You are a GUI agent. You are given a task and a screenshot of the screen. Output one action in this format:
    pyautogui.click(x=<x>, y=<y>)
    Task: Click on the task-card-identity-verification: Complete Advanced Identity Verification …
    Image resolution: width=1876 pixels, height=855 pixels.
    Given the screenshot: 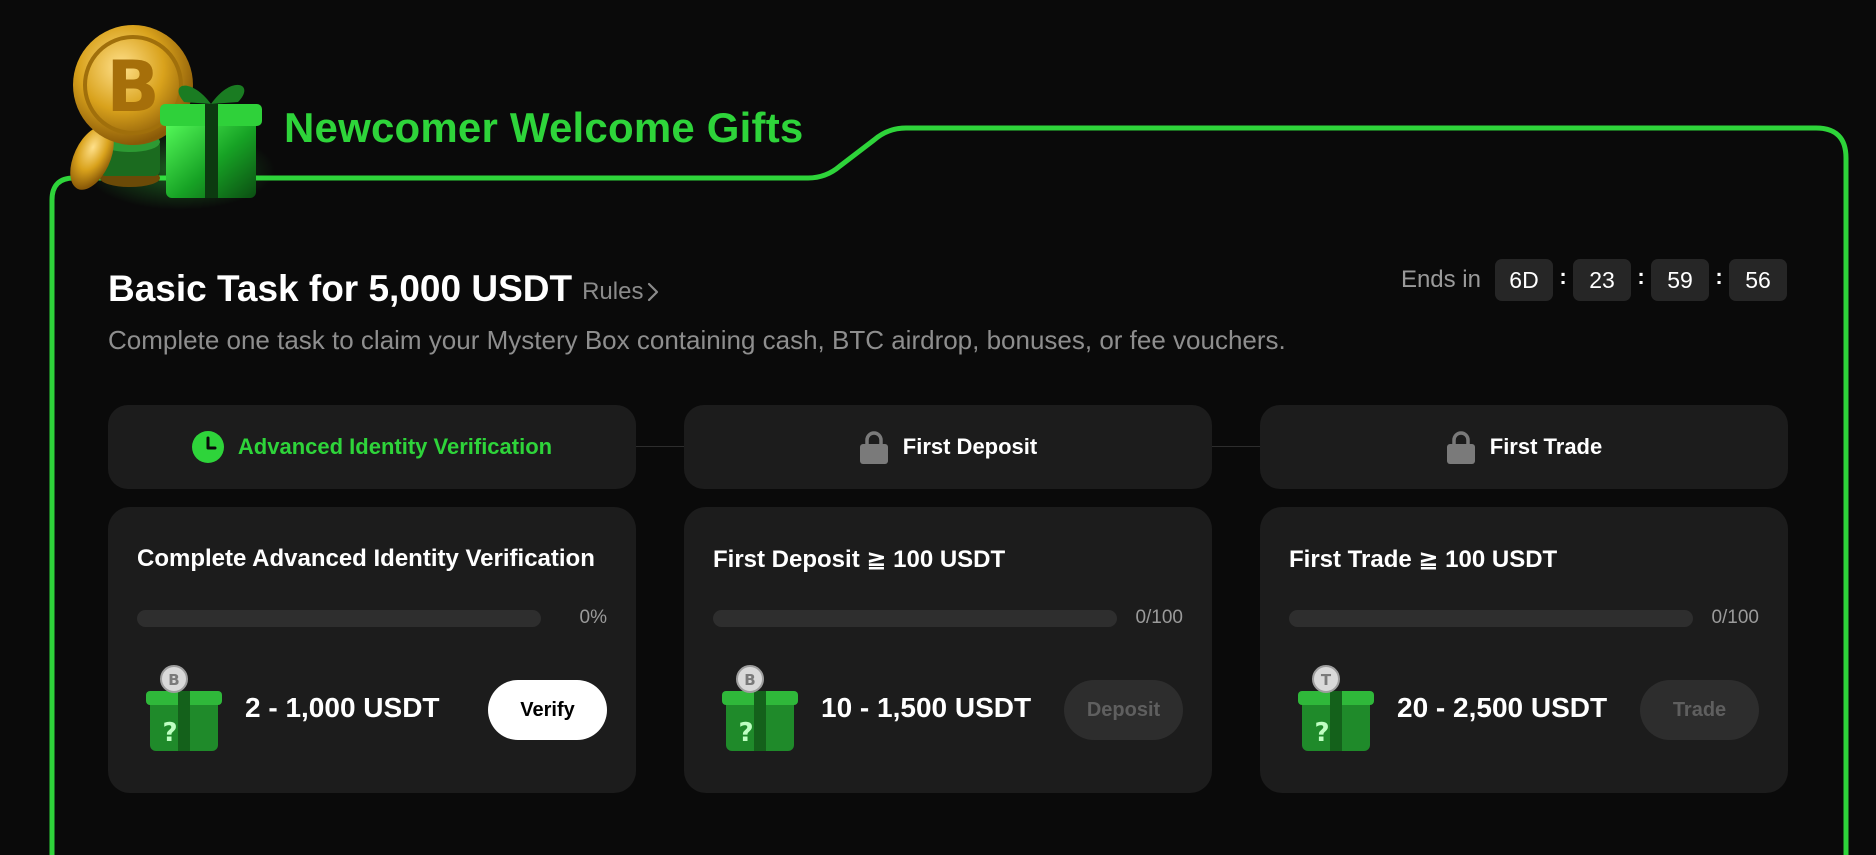 What is the action you would take?
    pyautogui.click(x=372, y=650)
    